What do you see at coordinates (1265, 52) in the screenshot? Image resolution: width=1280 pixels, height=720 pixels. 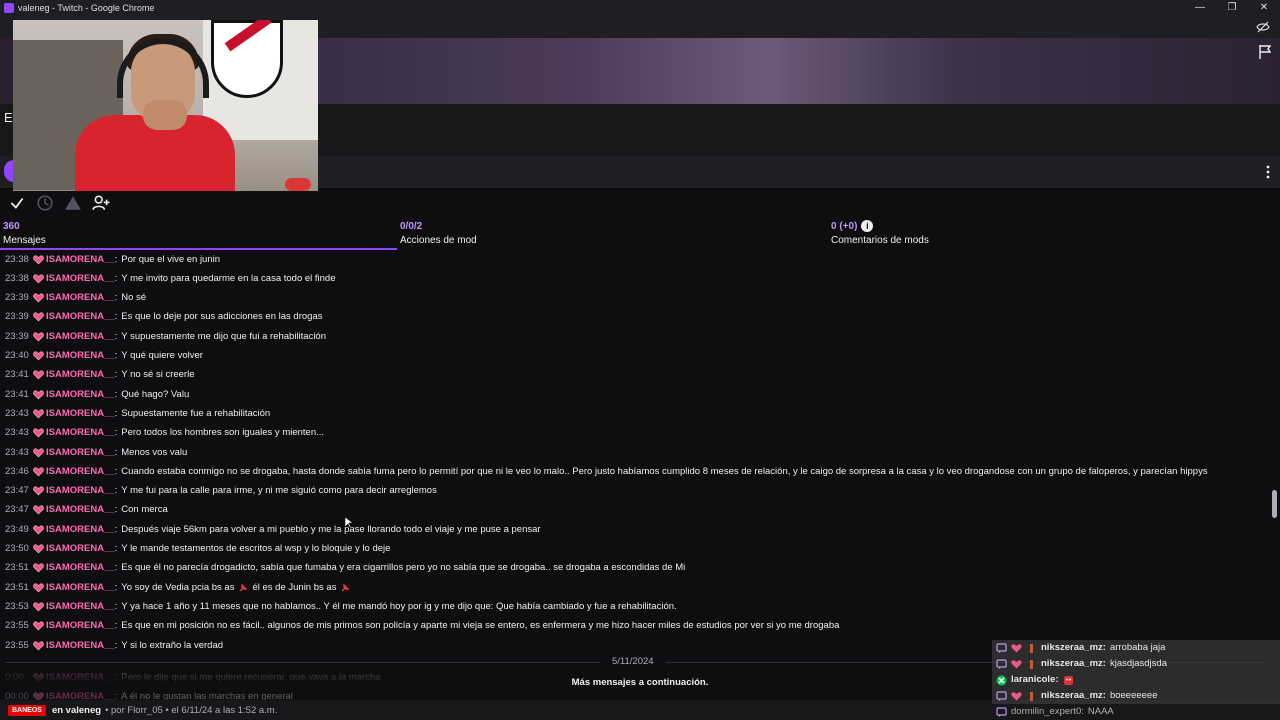 I see `report-flag-icon` at bounding box center [1265, 52].